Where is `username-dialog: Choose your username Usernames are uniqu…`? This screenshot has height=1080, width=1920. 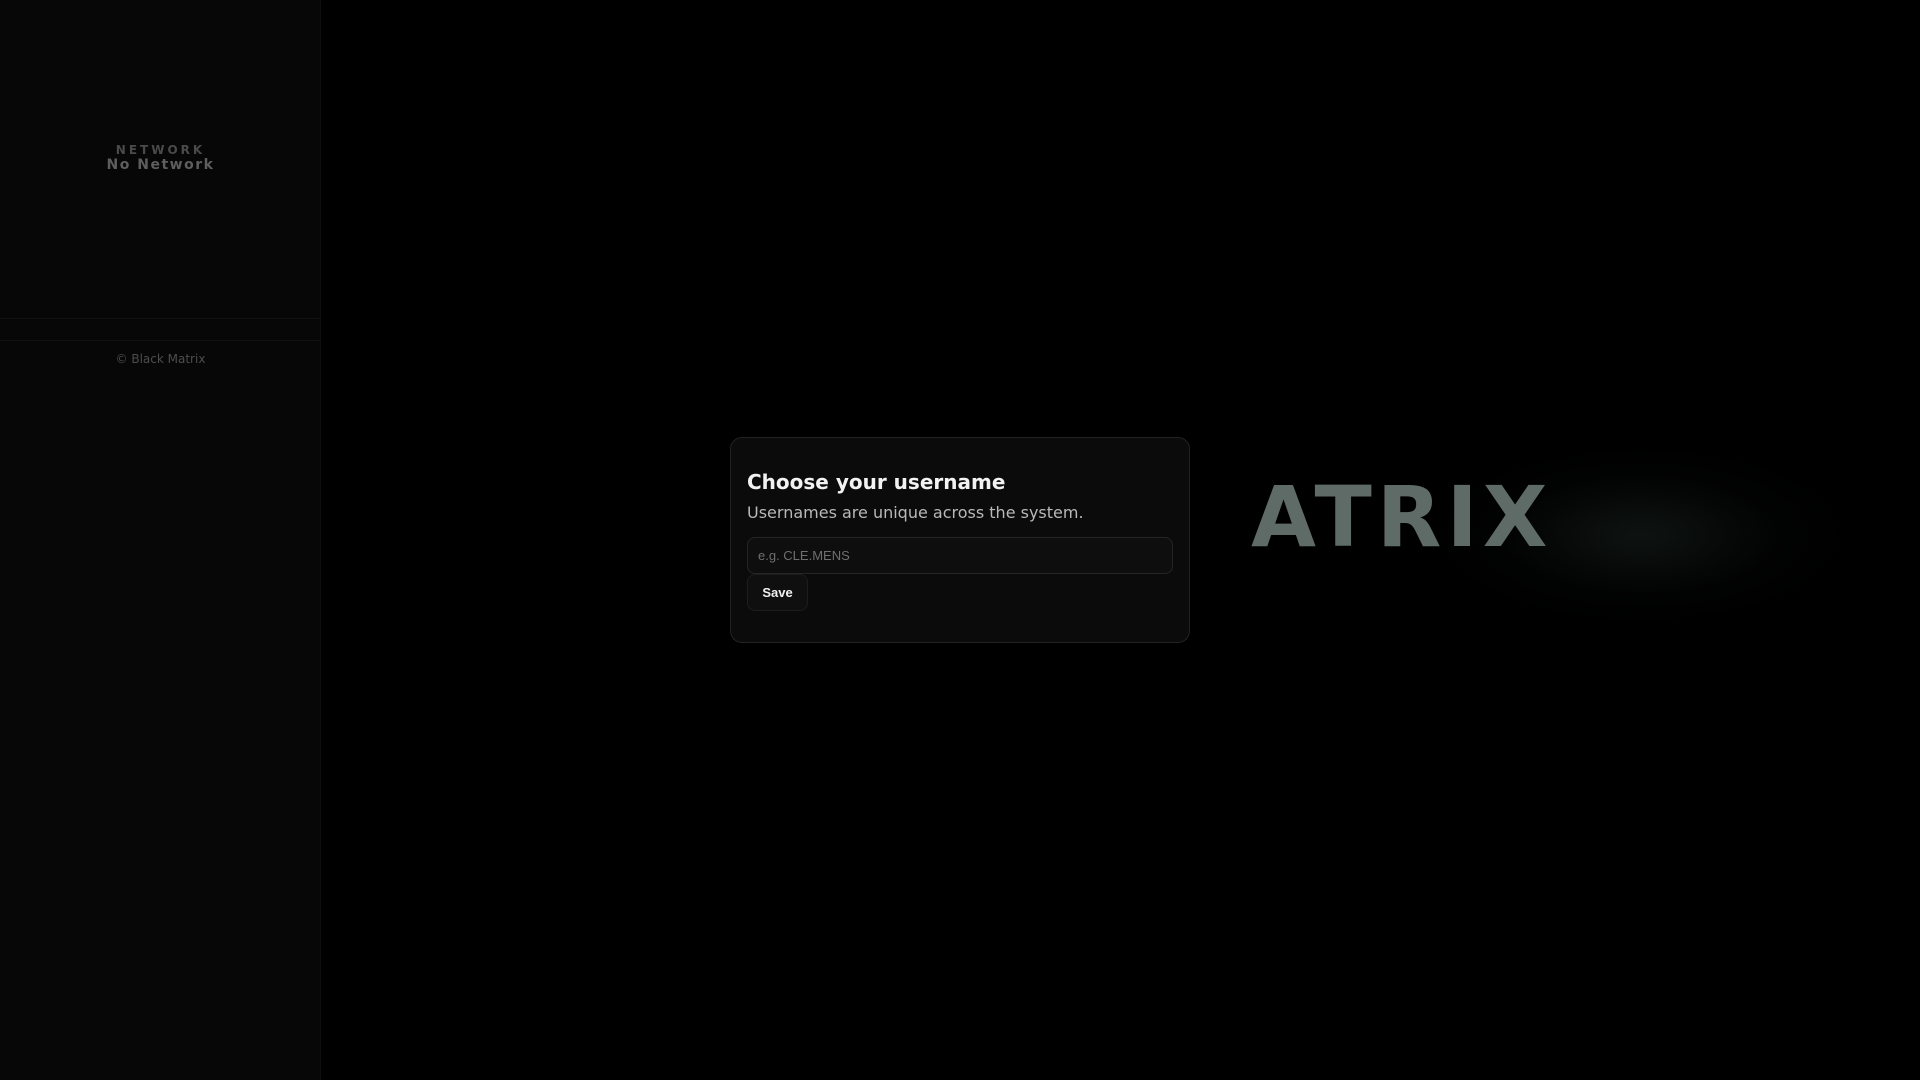 username-dialog: Choose your username Usernames are uniqu… is located at coordinates (960, 540).